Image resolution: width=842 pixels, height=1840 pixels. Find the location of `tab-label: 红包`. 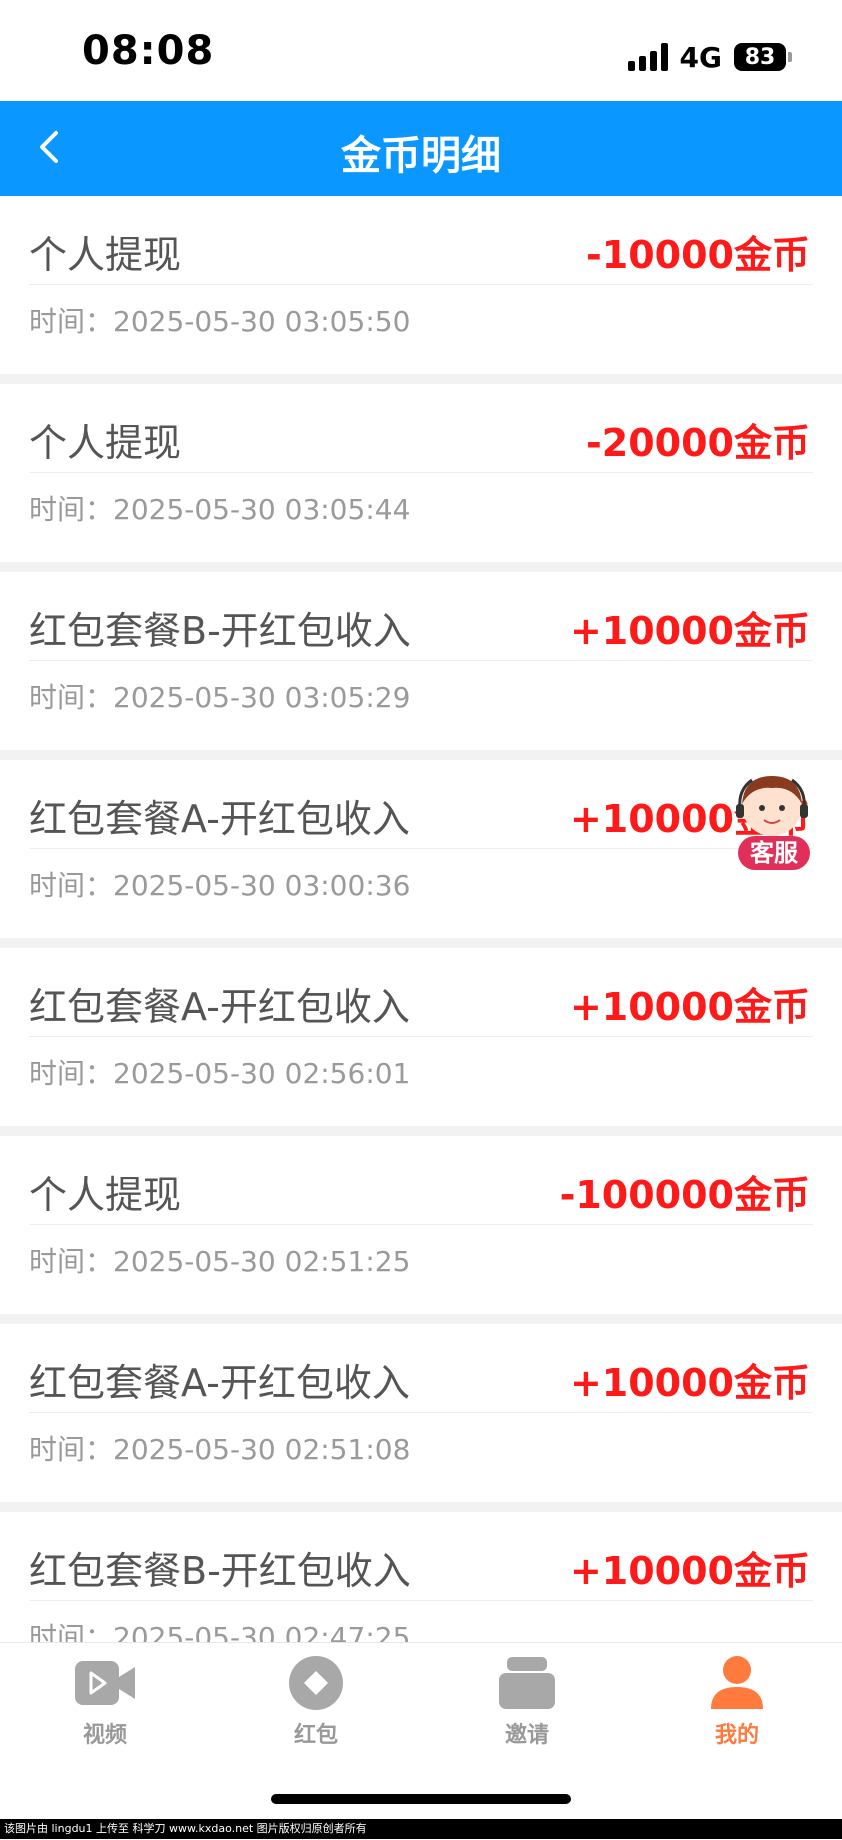

tab-label: 红包 is located at coordinates (315, 1735).